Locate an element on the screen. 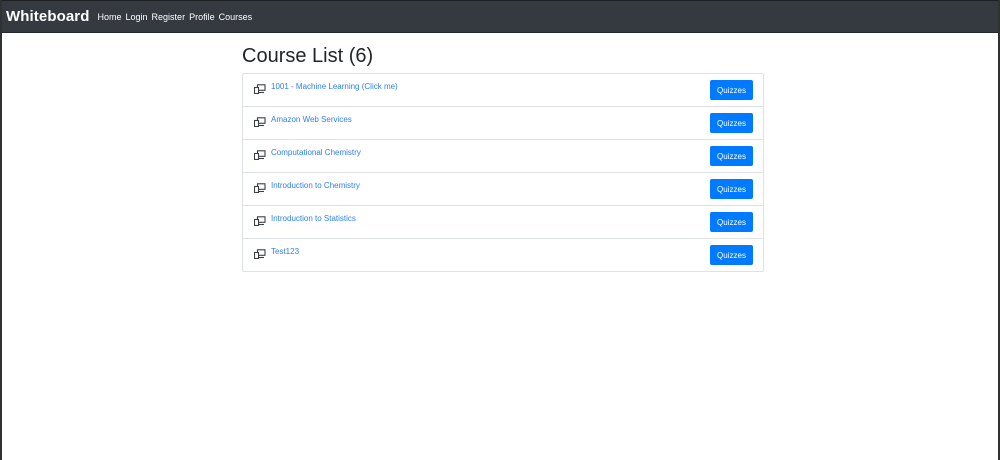  nav-link-profile: Profile is located at coordinates (202, 17).